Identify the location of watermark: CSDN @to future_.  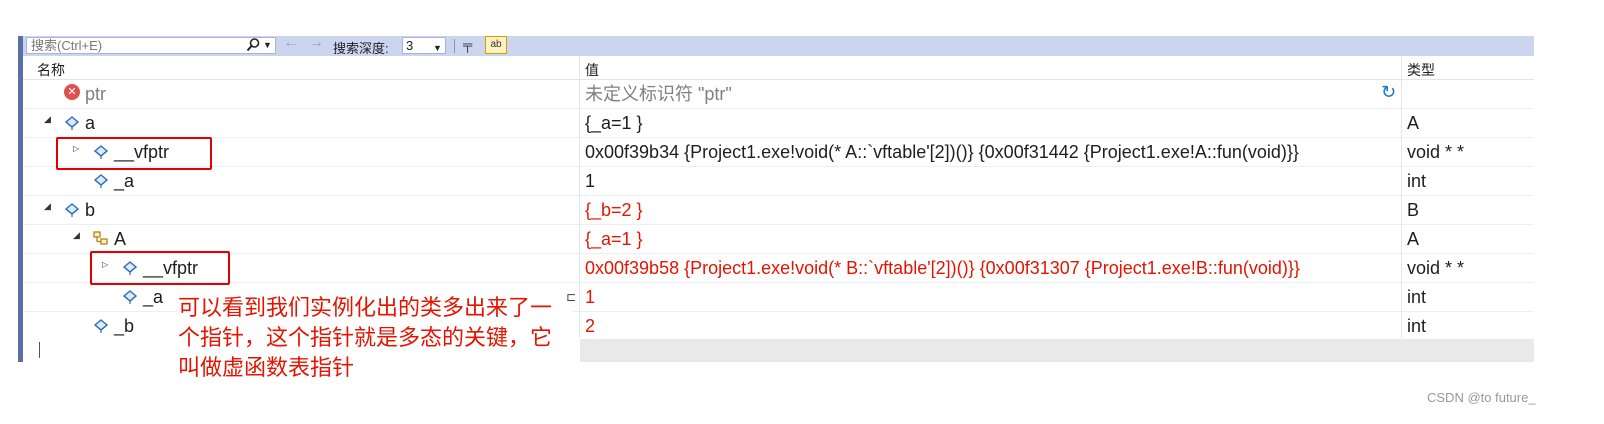
(1481, 397).